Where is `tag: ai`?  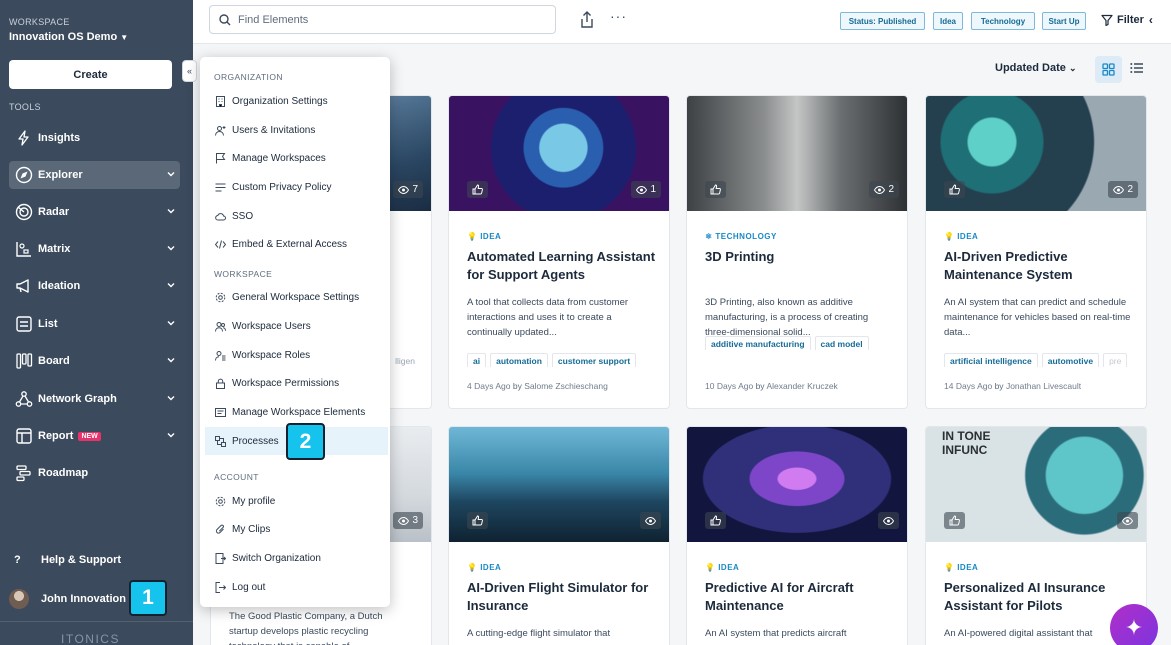 tag: ai is located at coordinates (477, 360).